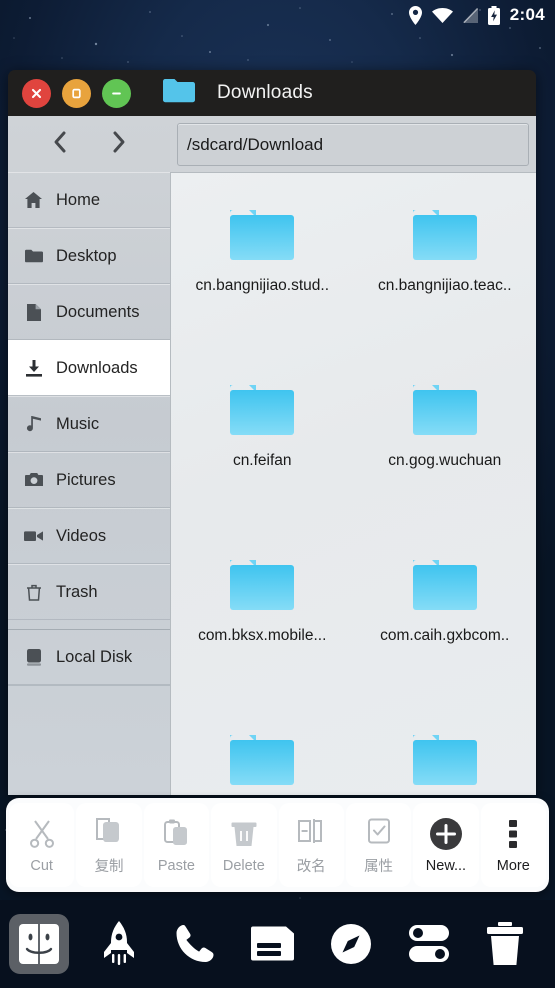  I want to click on dock-bar, so click(277, 944).